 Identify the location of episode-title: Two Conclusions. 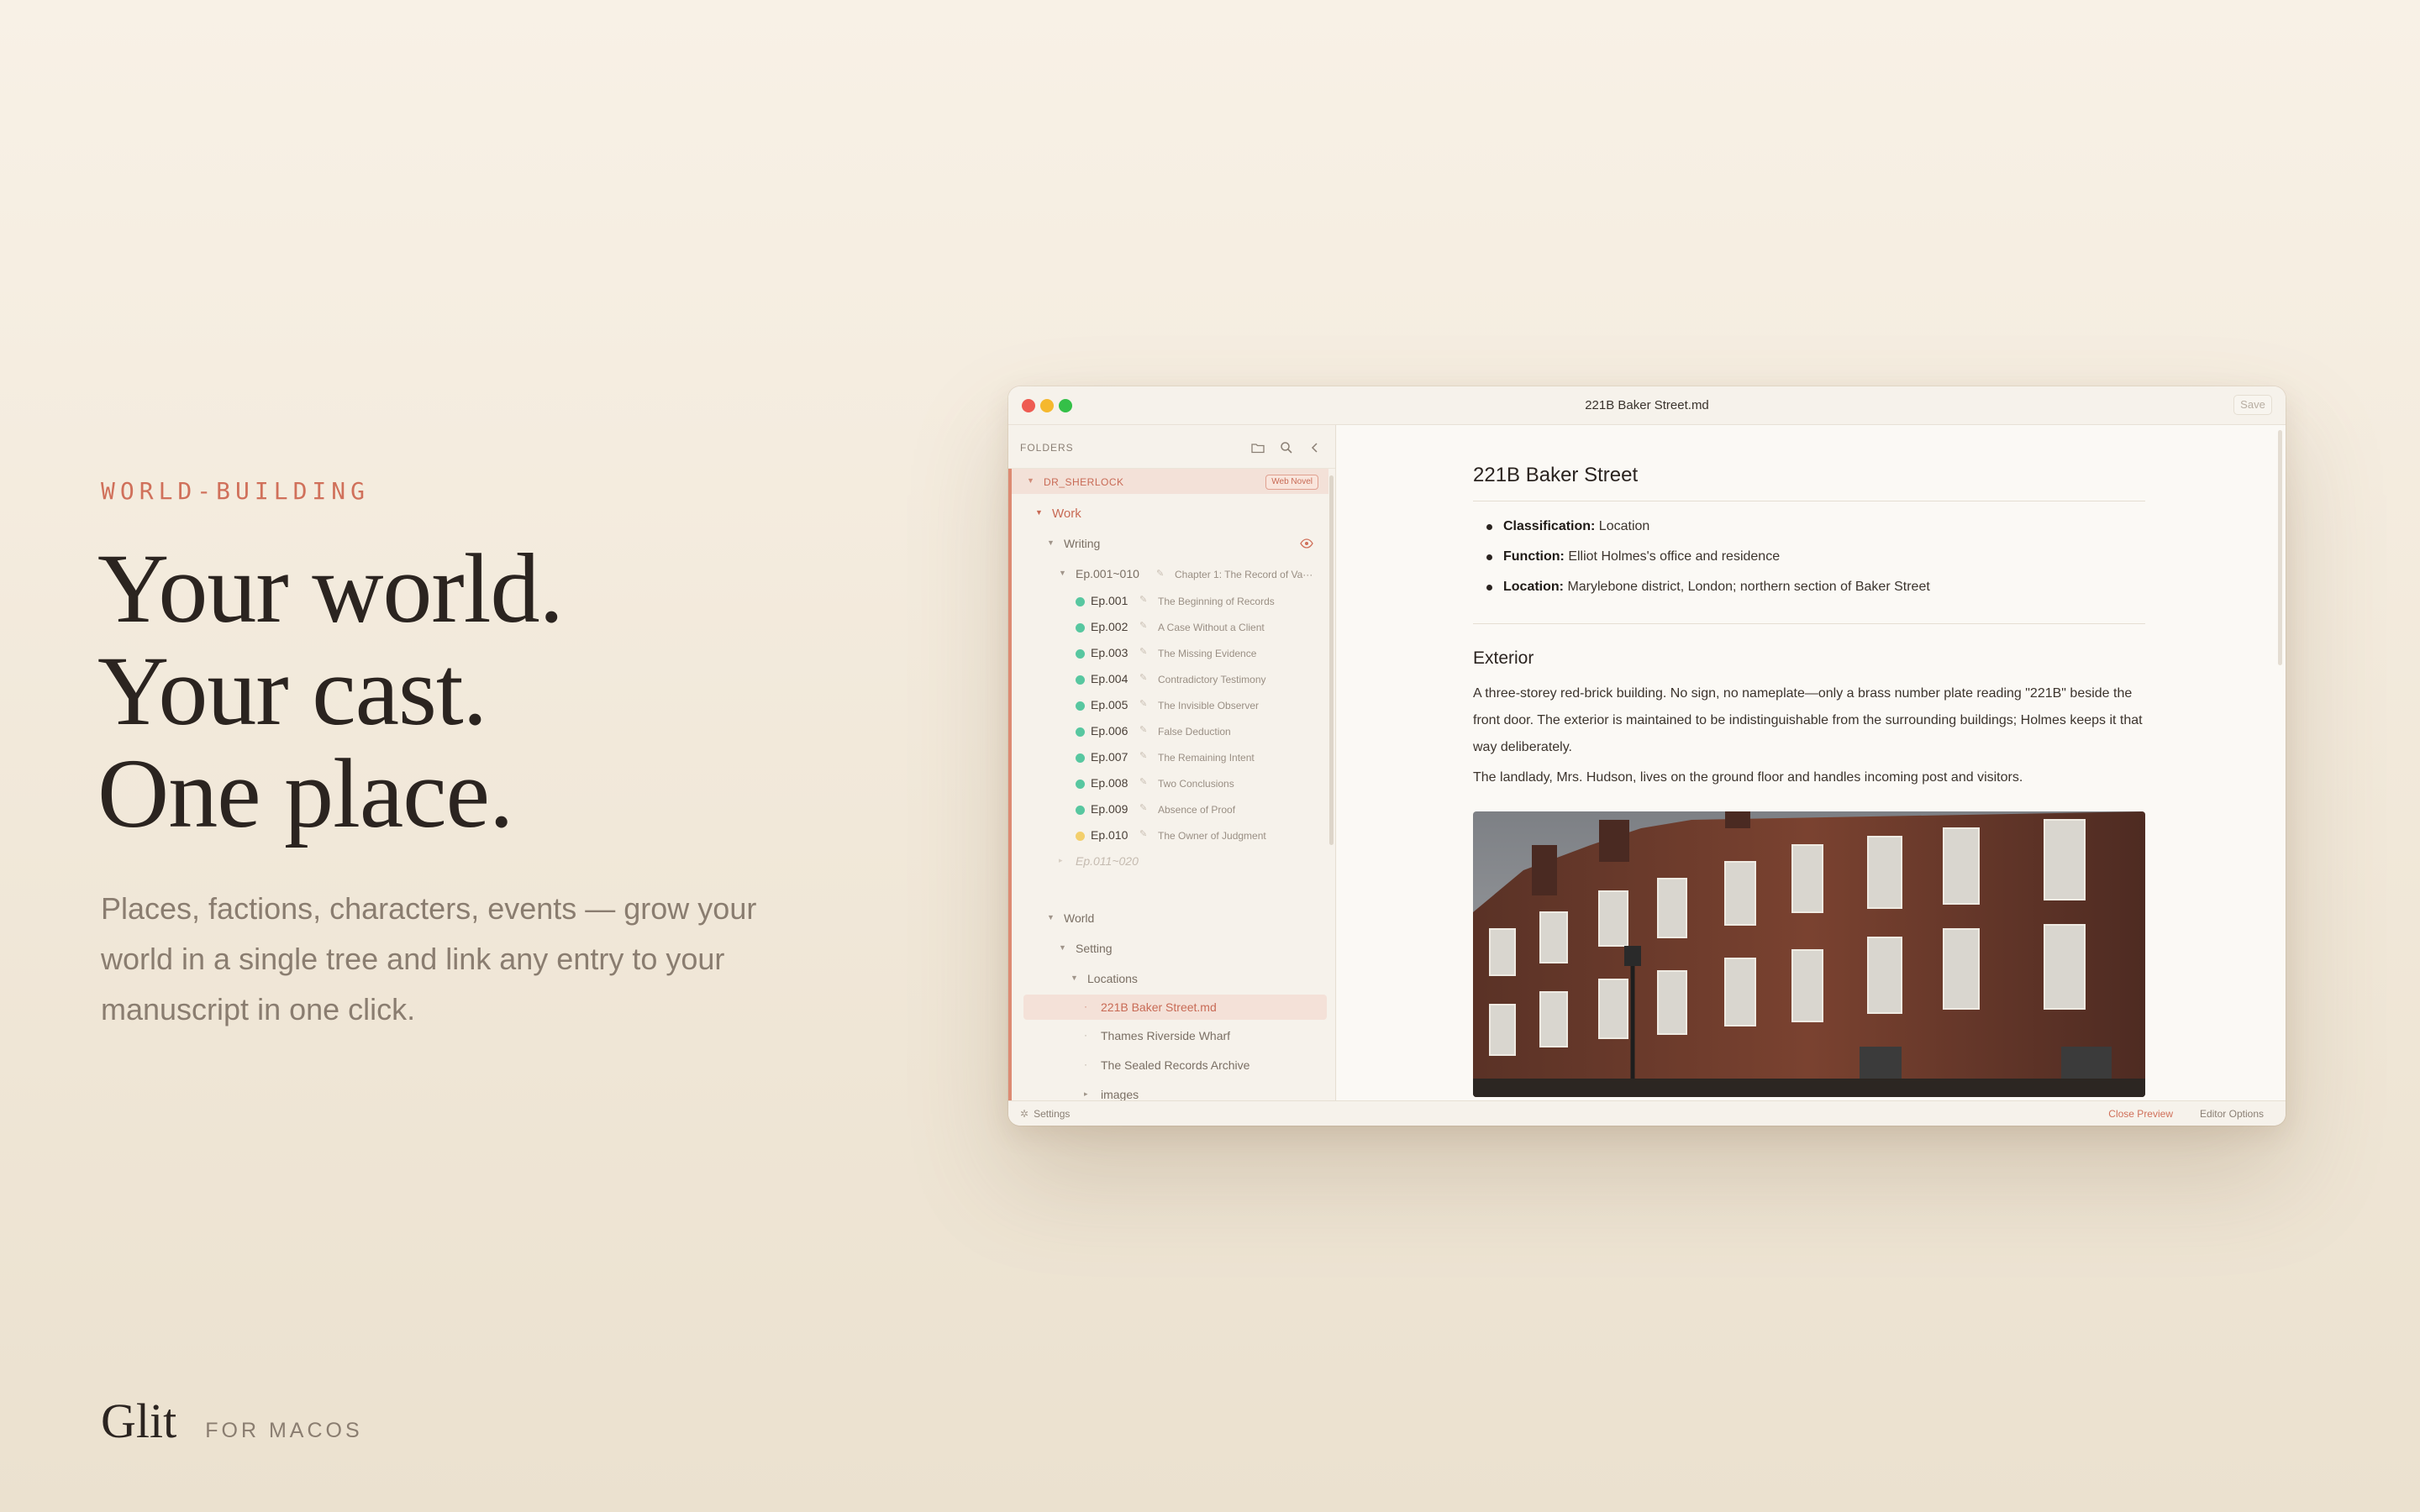
(1196, 784).